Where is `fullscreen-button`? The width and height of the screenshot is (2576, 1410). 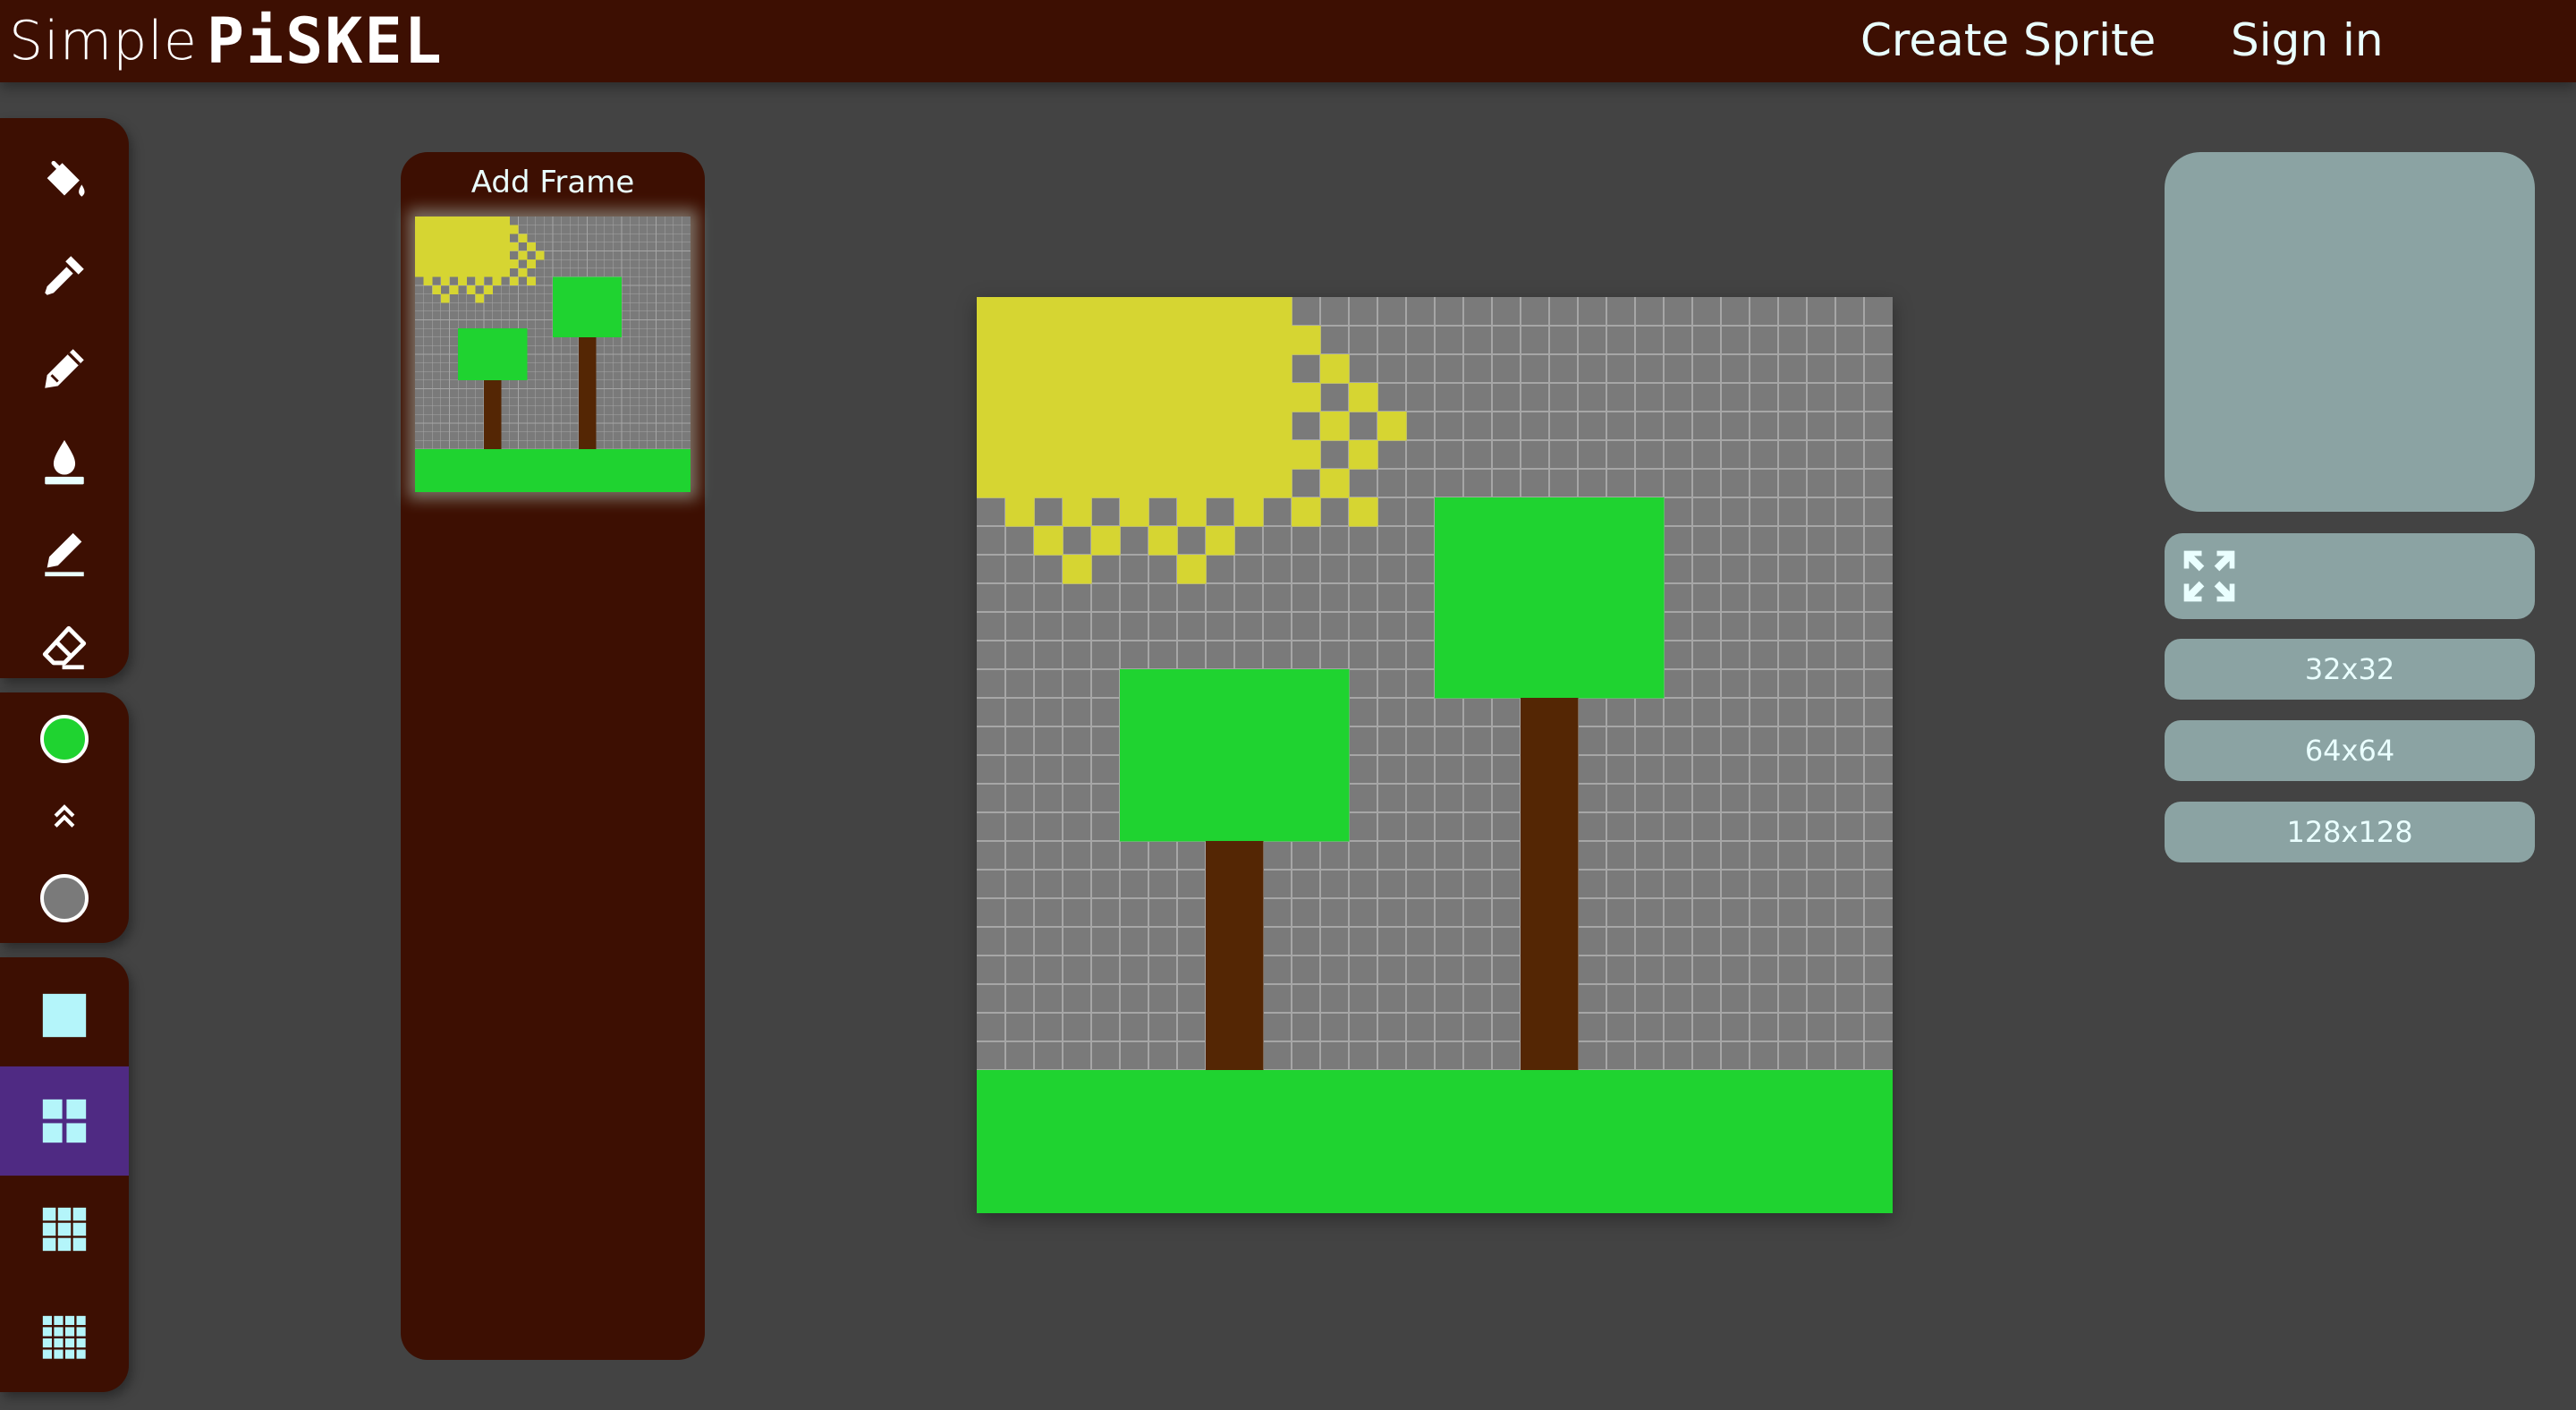 fullscreen-button is located at coordinates (2350, 576).